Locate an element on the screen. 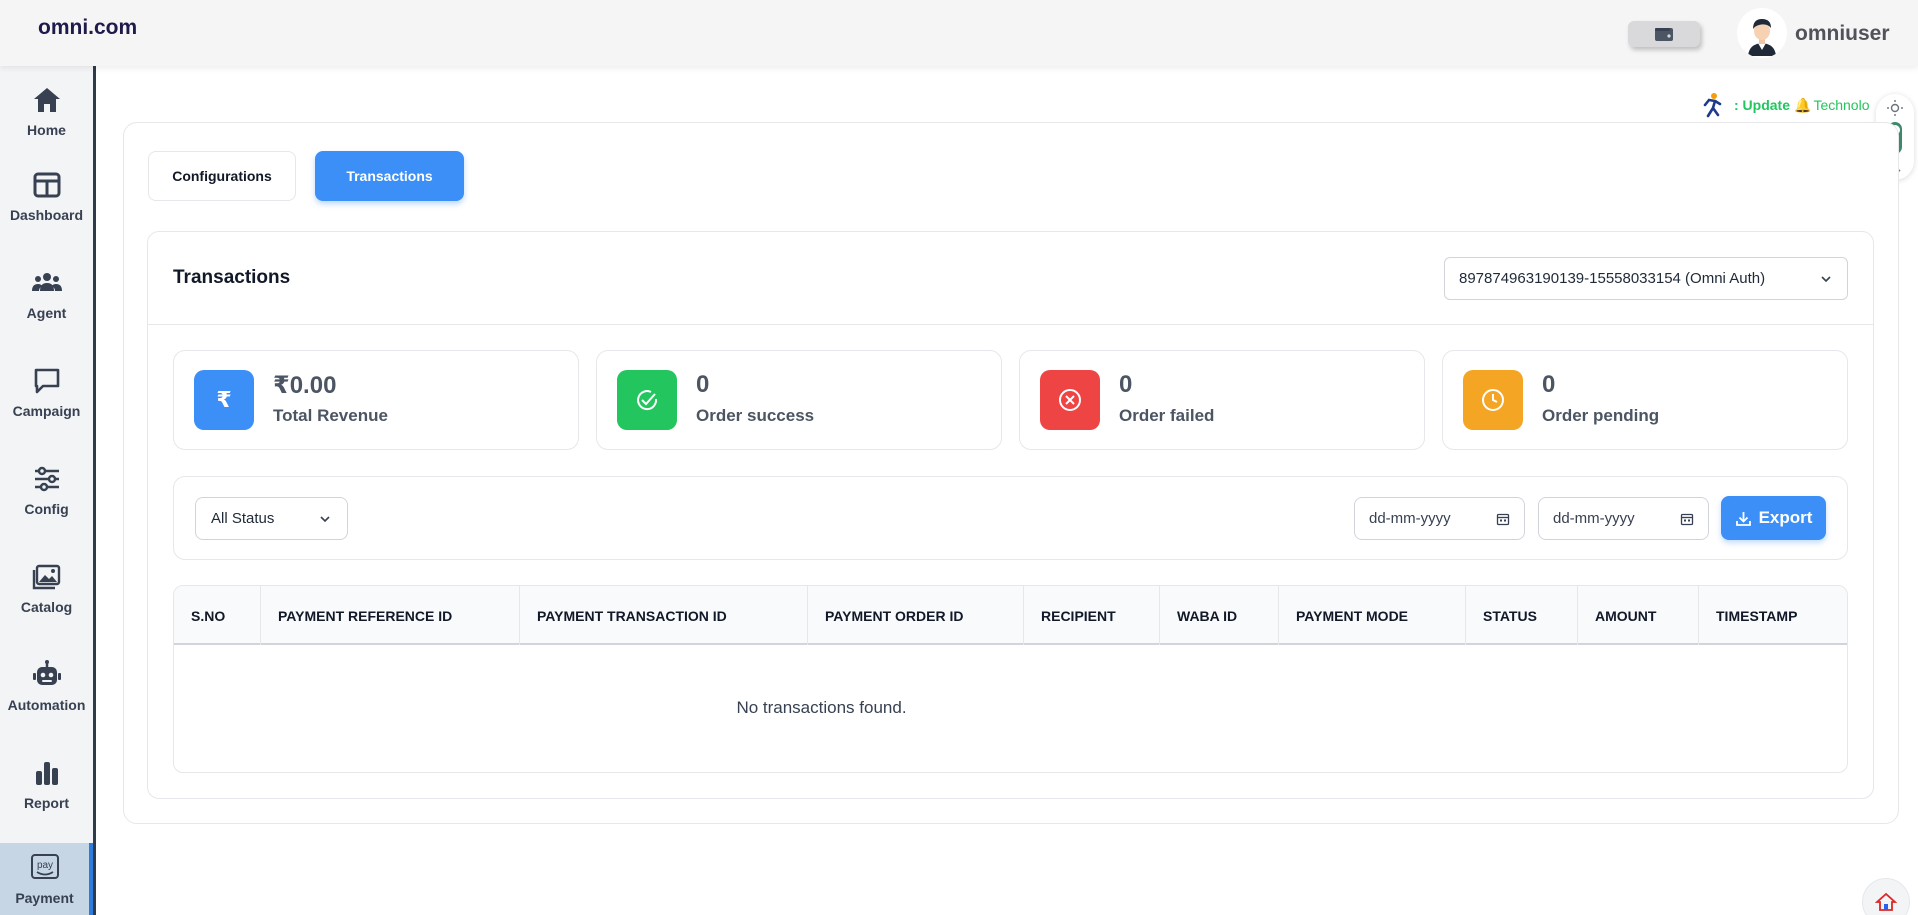 This screenshot has width=1918, height=915. sidebar-item-dashboard: Dashboard is located at coordinates (46, 196).